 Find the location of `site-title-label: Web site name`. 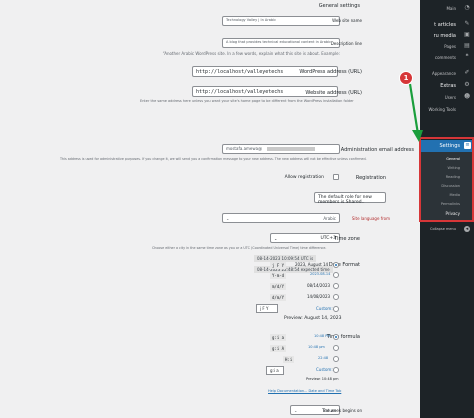

site-title-label: Web site name is located at coordinates (347, 20).